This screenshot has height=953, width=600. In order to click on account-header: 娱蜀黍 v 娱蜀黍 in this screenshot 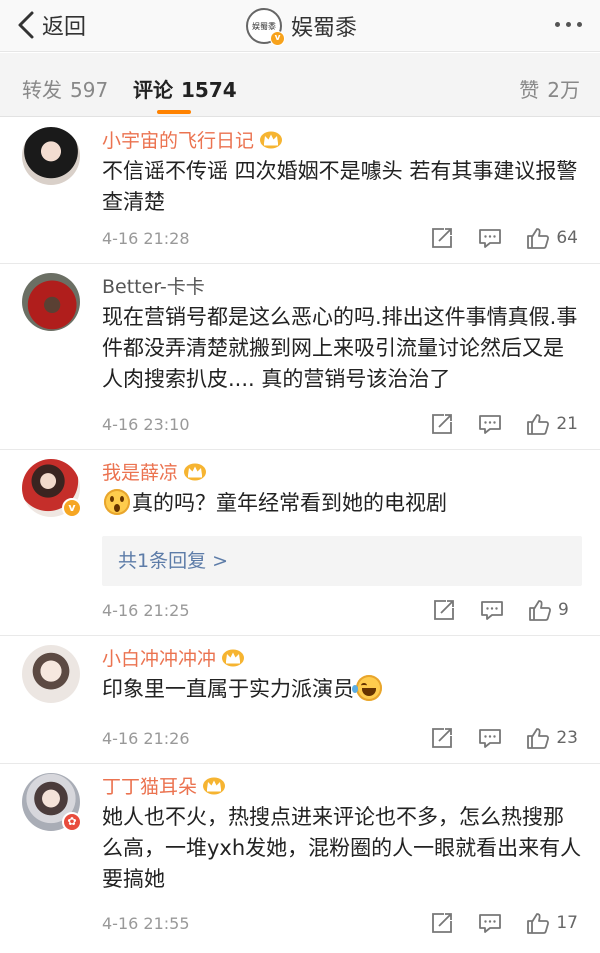, I will do `click(302, 26)`.